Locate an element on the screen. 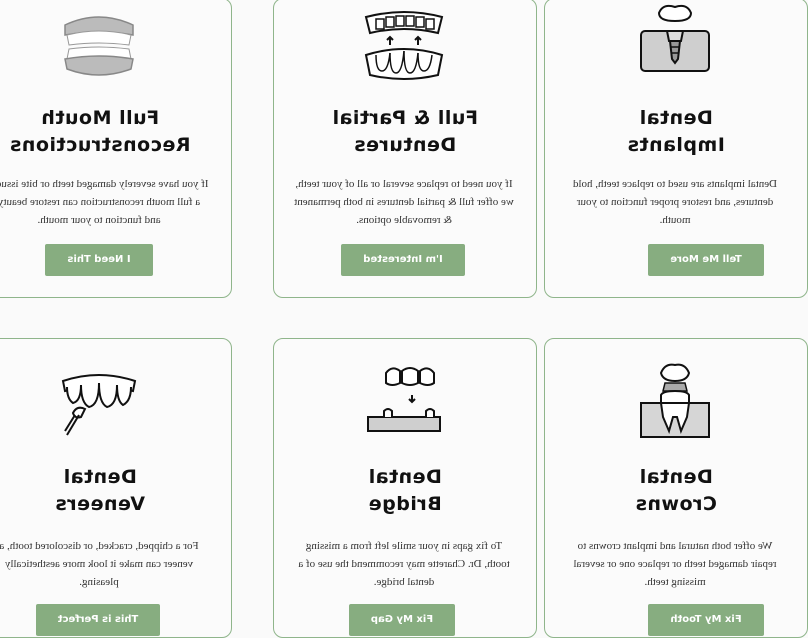  full-mouth-icon is located at coordinates (99, 46).